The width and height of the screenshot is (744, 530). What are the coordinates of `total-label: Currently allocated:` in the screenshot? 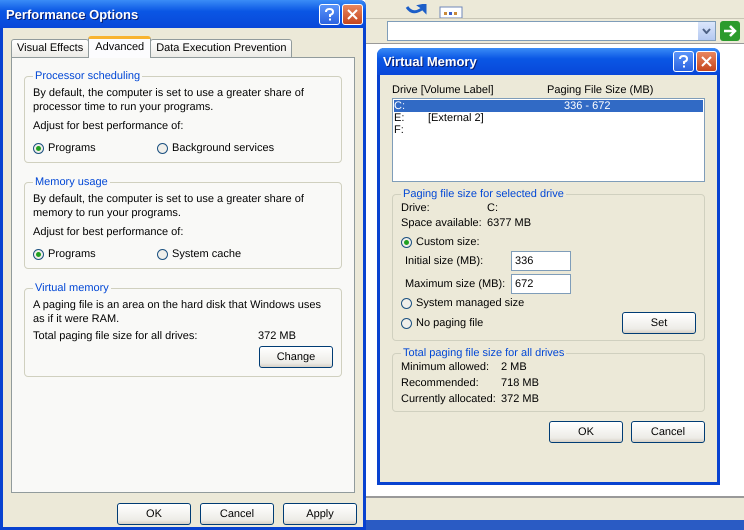 It's located at (449, 399).